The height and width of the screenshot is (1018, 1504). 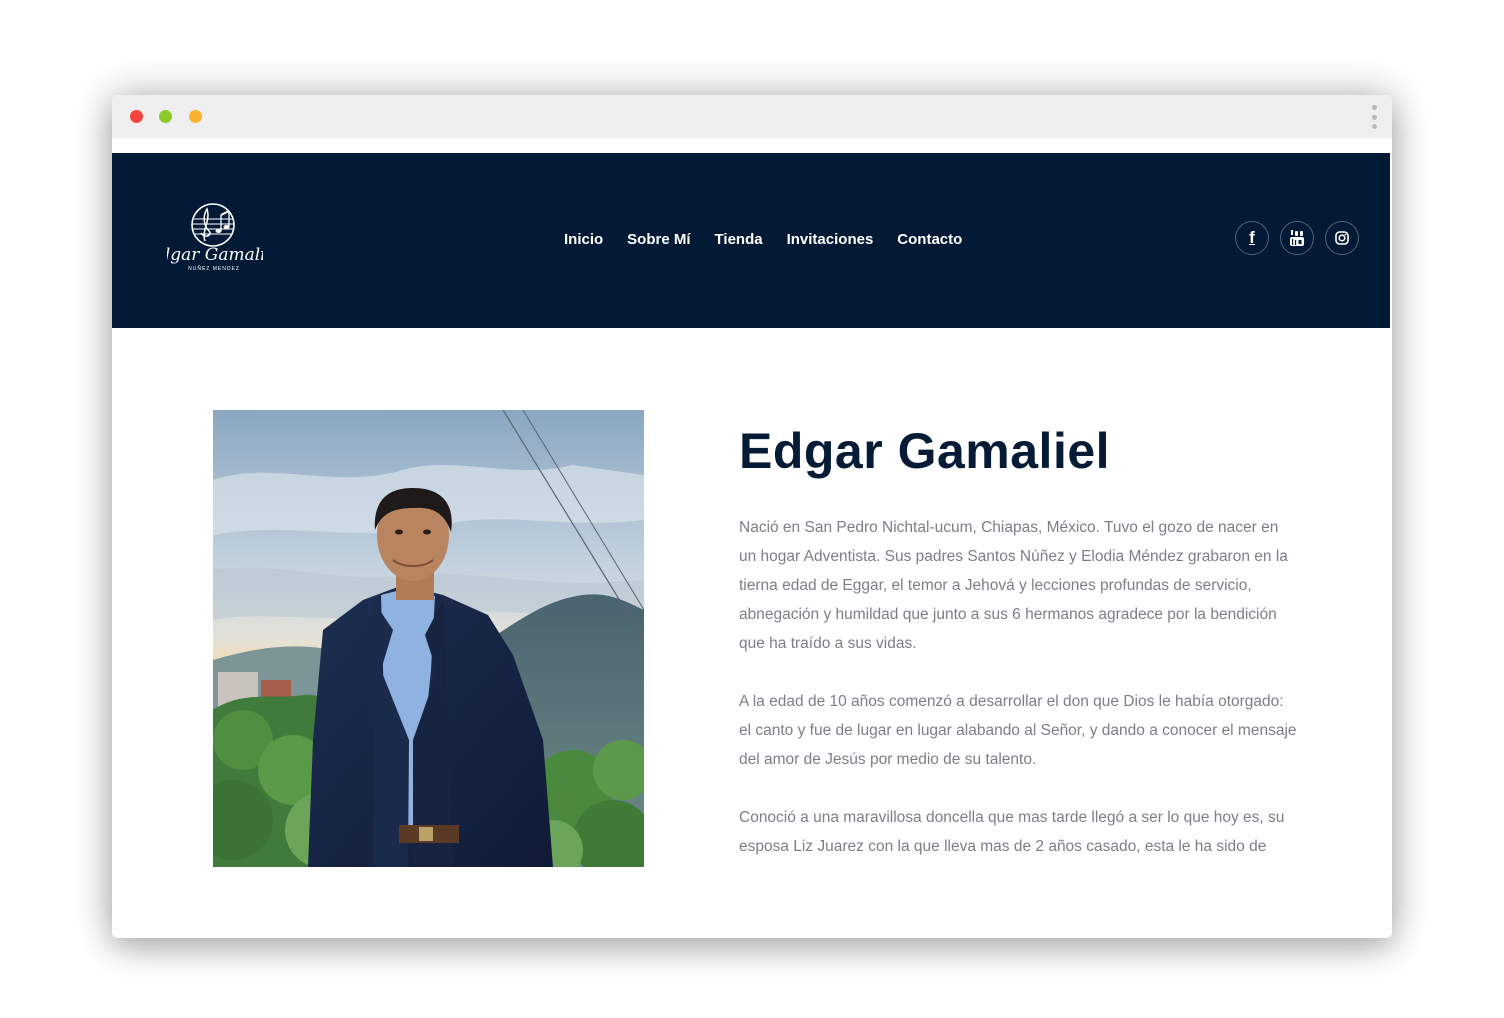 I want to click on profile-photo-image, so click(x=428, y=638).